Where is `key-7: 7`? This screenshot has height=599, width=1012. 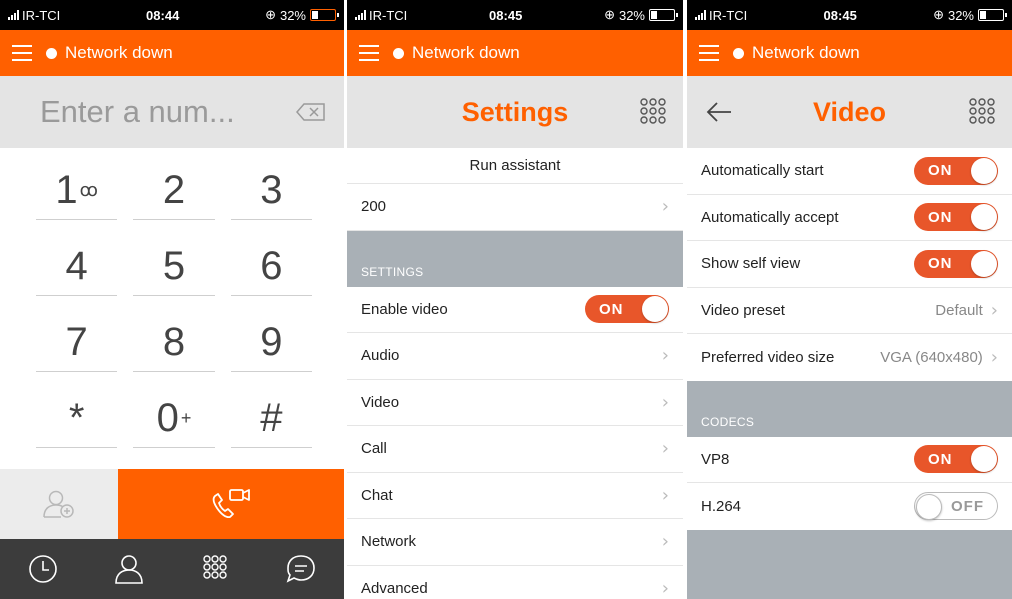 key-7: 7 is located at coordinates (76, 342).